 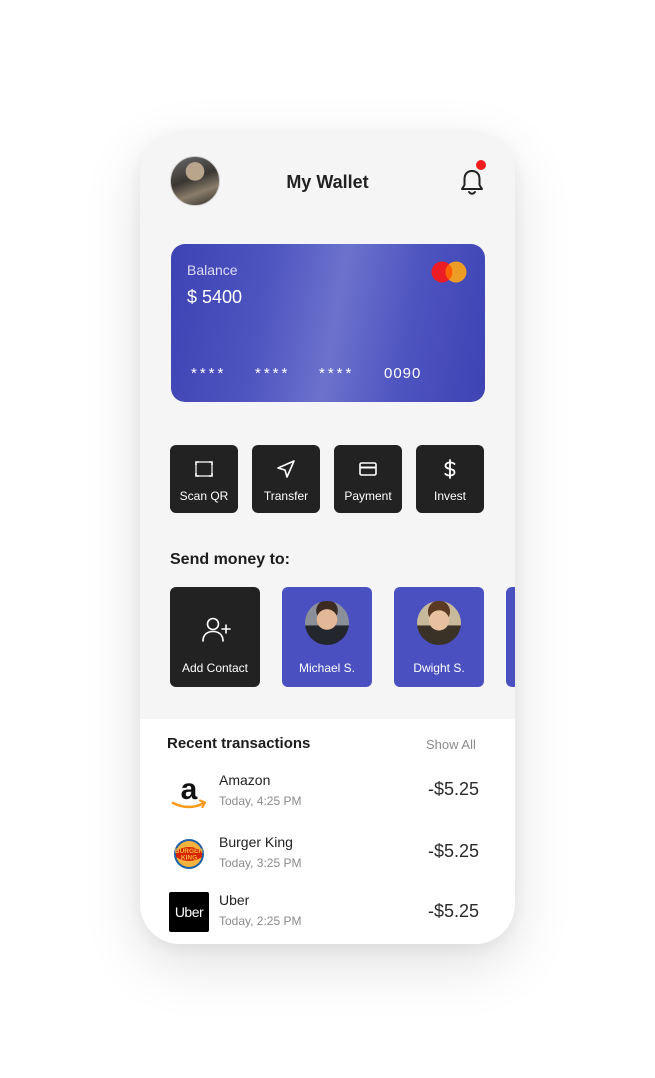 What do you see at coordinates (189, 858) in the screenshot?
I see `svg-text: KING` at bounding box center [189, 858].